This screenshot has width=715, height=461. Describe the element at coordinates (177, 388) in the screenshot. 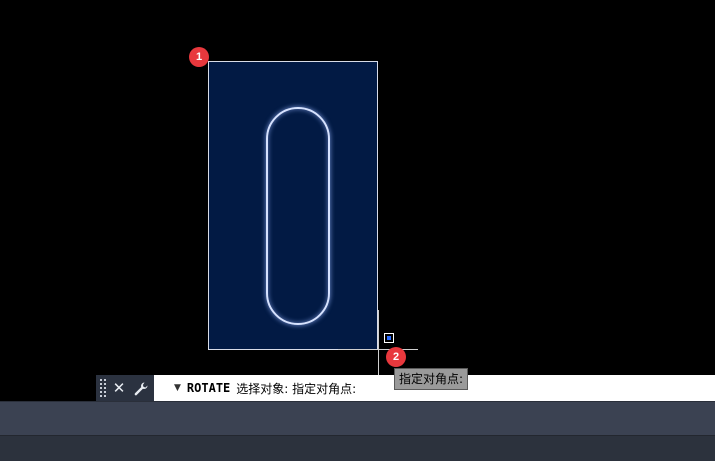

I see `caret-down-icon: ▼` at that location.